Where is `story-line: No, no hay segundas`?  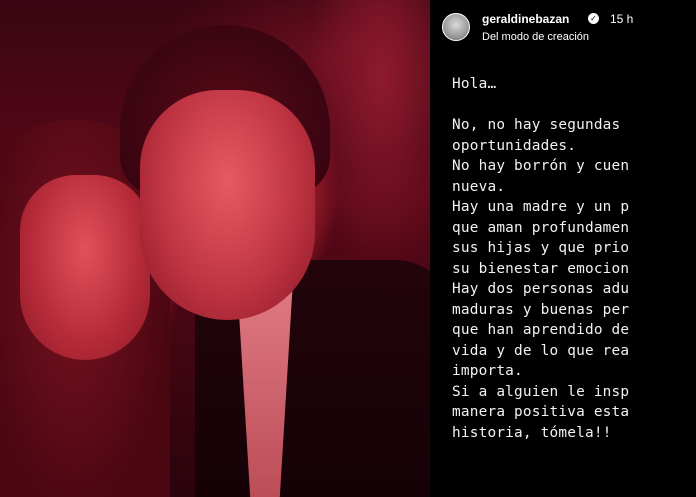 story-line: No, no hay segundas is located at coordinates (536, 125).